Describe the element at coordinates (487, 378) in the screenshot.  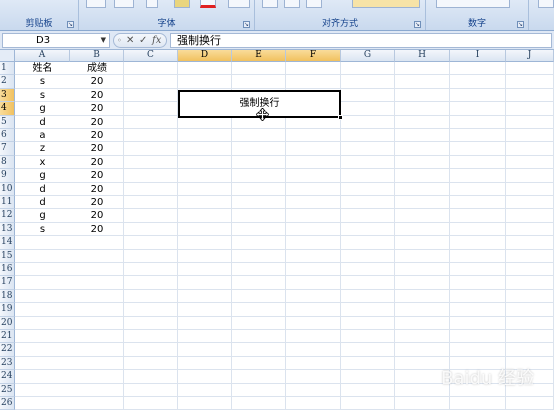
I see `watermark: Baidu 经验` at that location.